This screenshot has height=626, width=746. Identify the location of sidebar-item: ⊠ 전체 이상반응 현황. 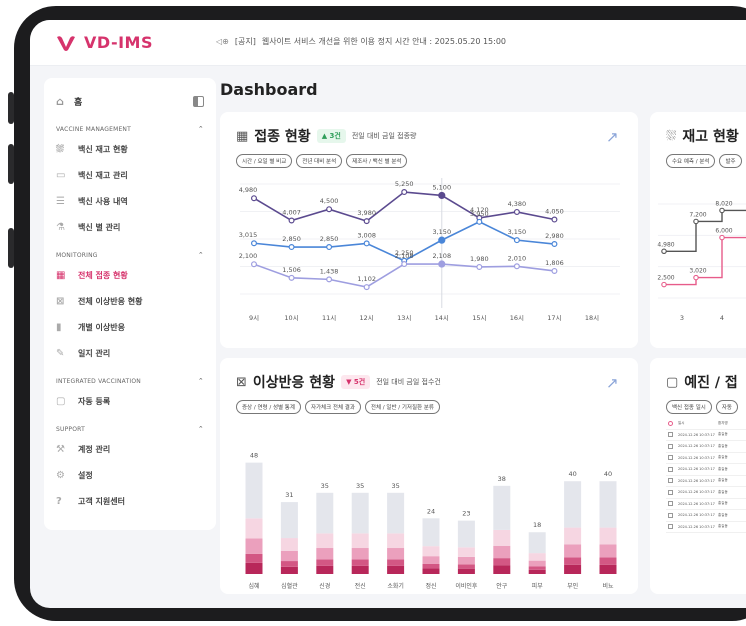
(130, 301).